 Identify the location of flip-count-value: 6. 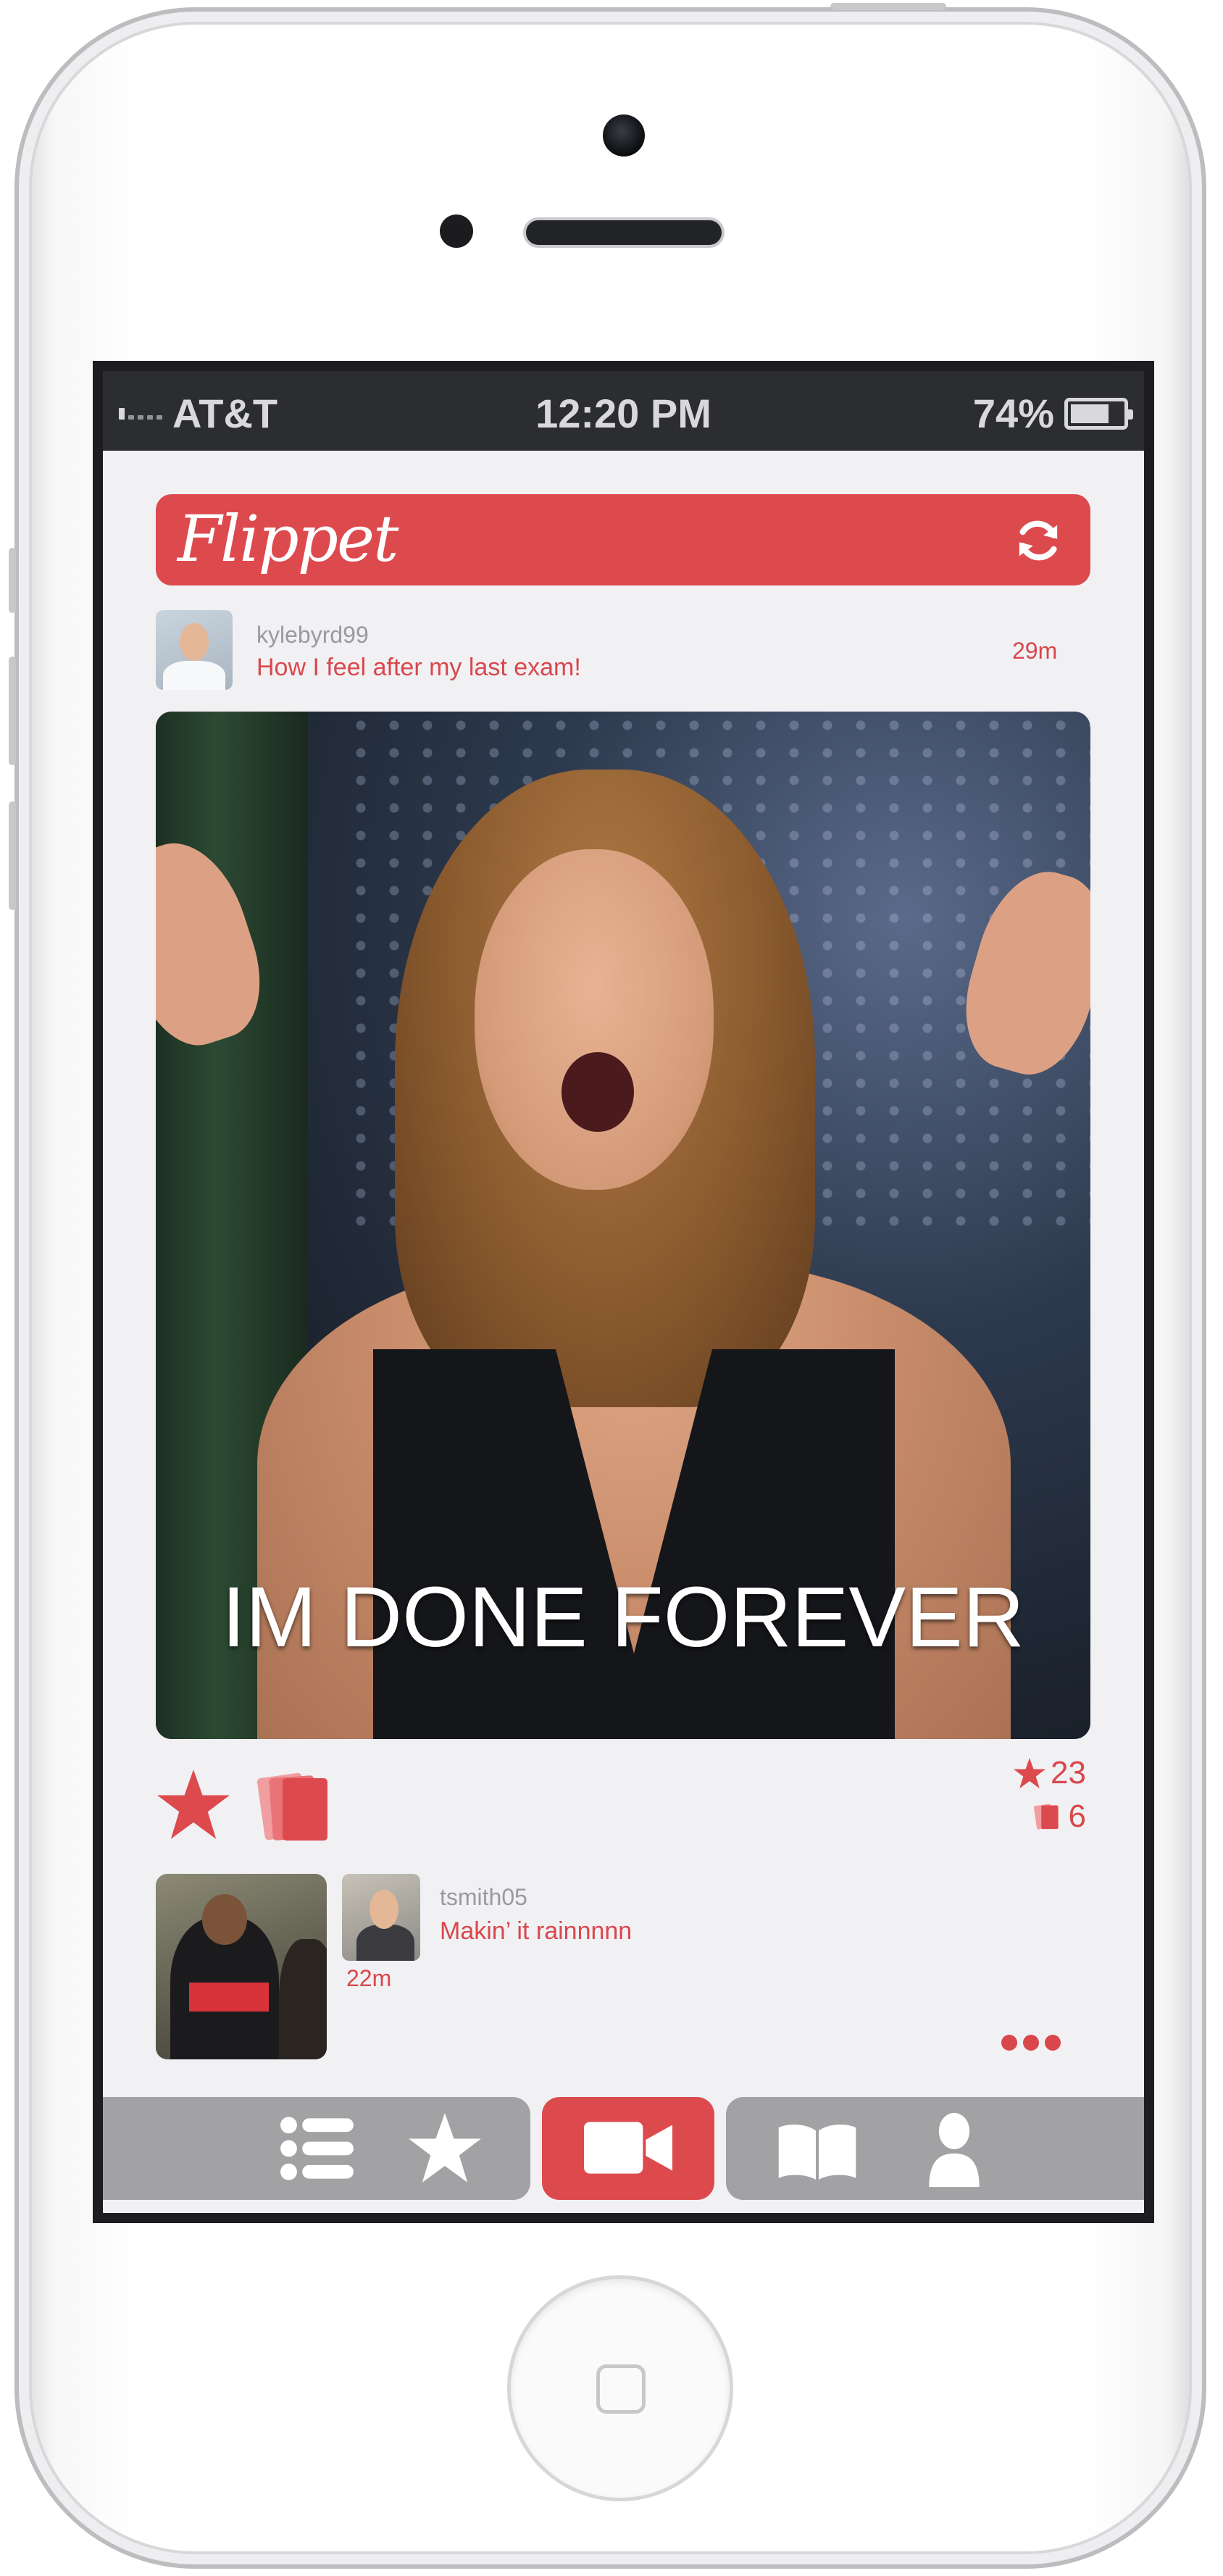
(1077, 1816).